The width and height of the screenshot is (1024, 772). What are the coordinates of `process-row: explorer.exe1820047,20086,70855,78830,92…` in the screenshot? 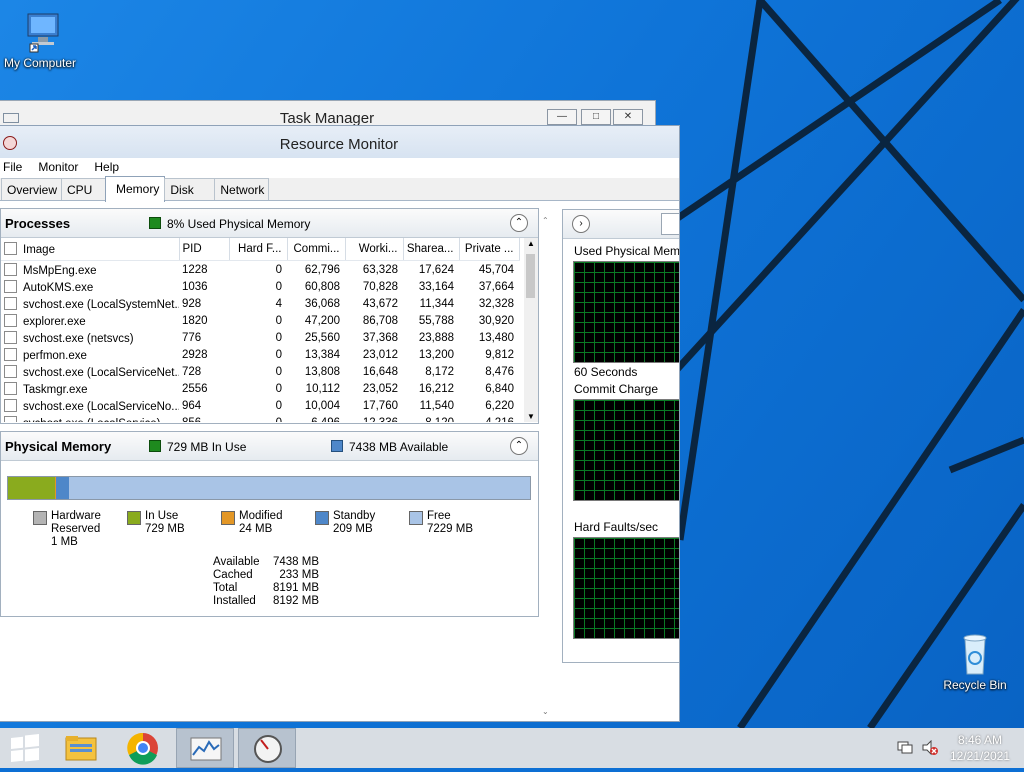 It's located at (260, 320).